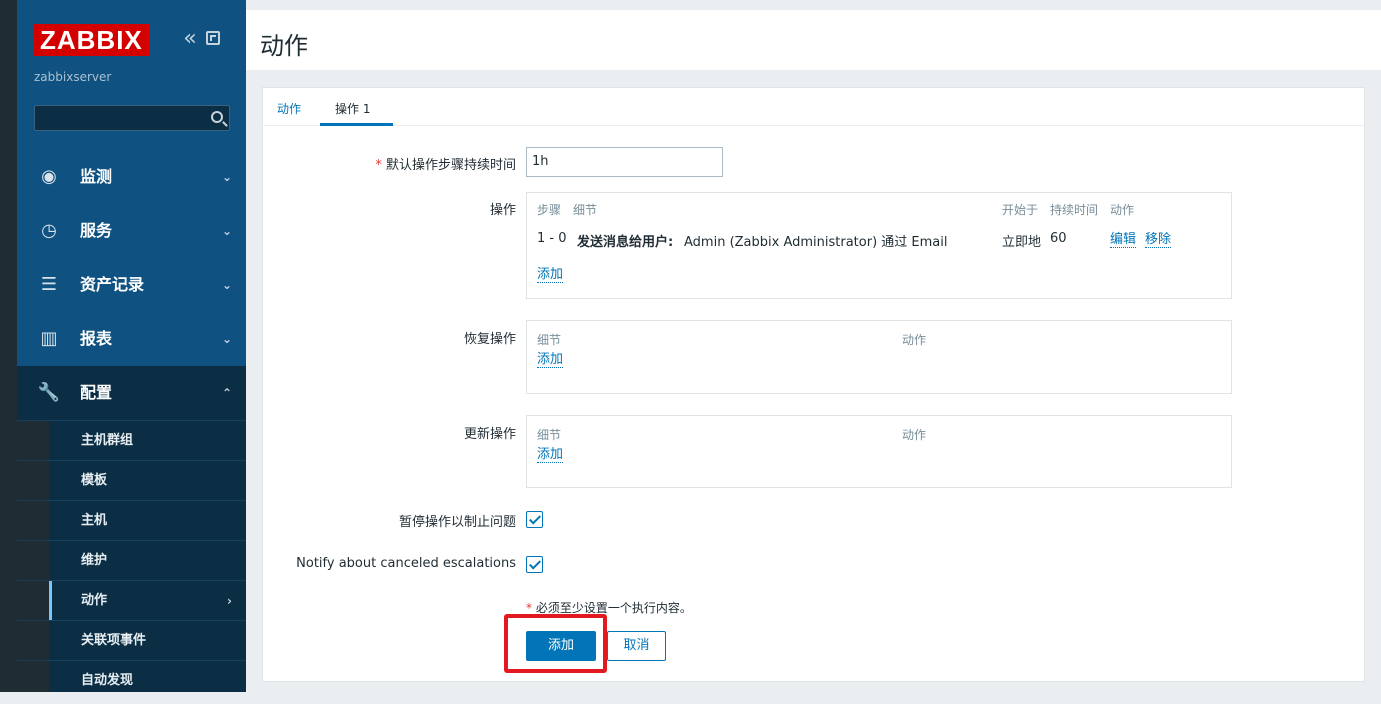  I want to click on operation-step-cell: 1 - 0, so click(552, 238).